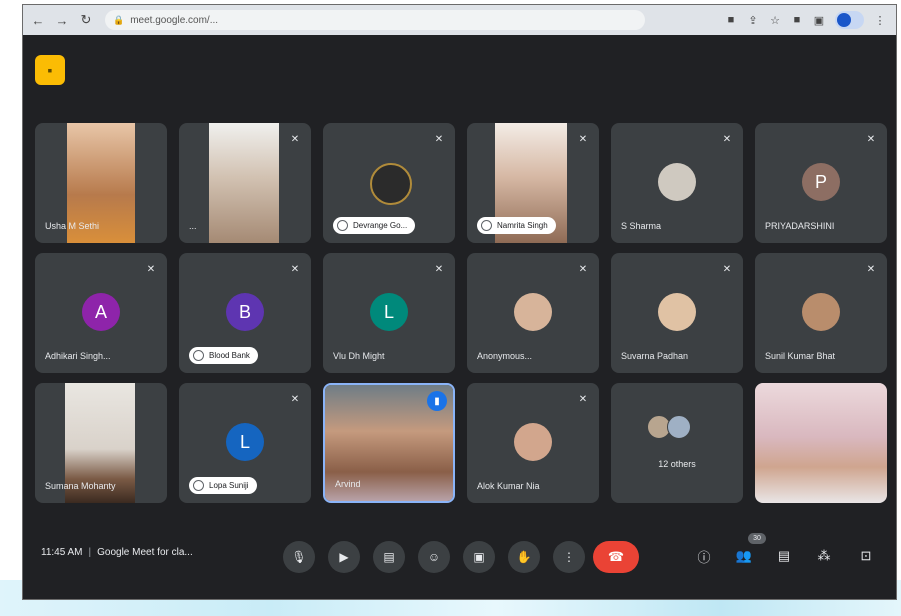  I want to click on menu-dots-icon: ⋮, so click(880, 20).